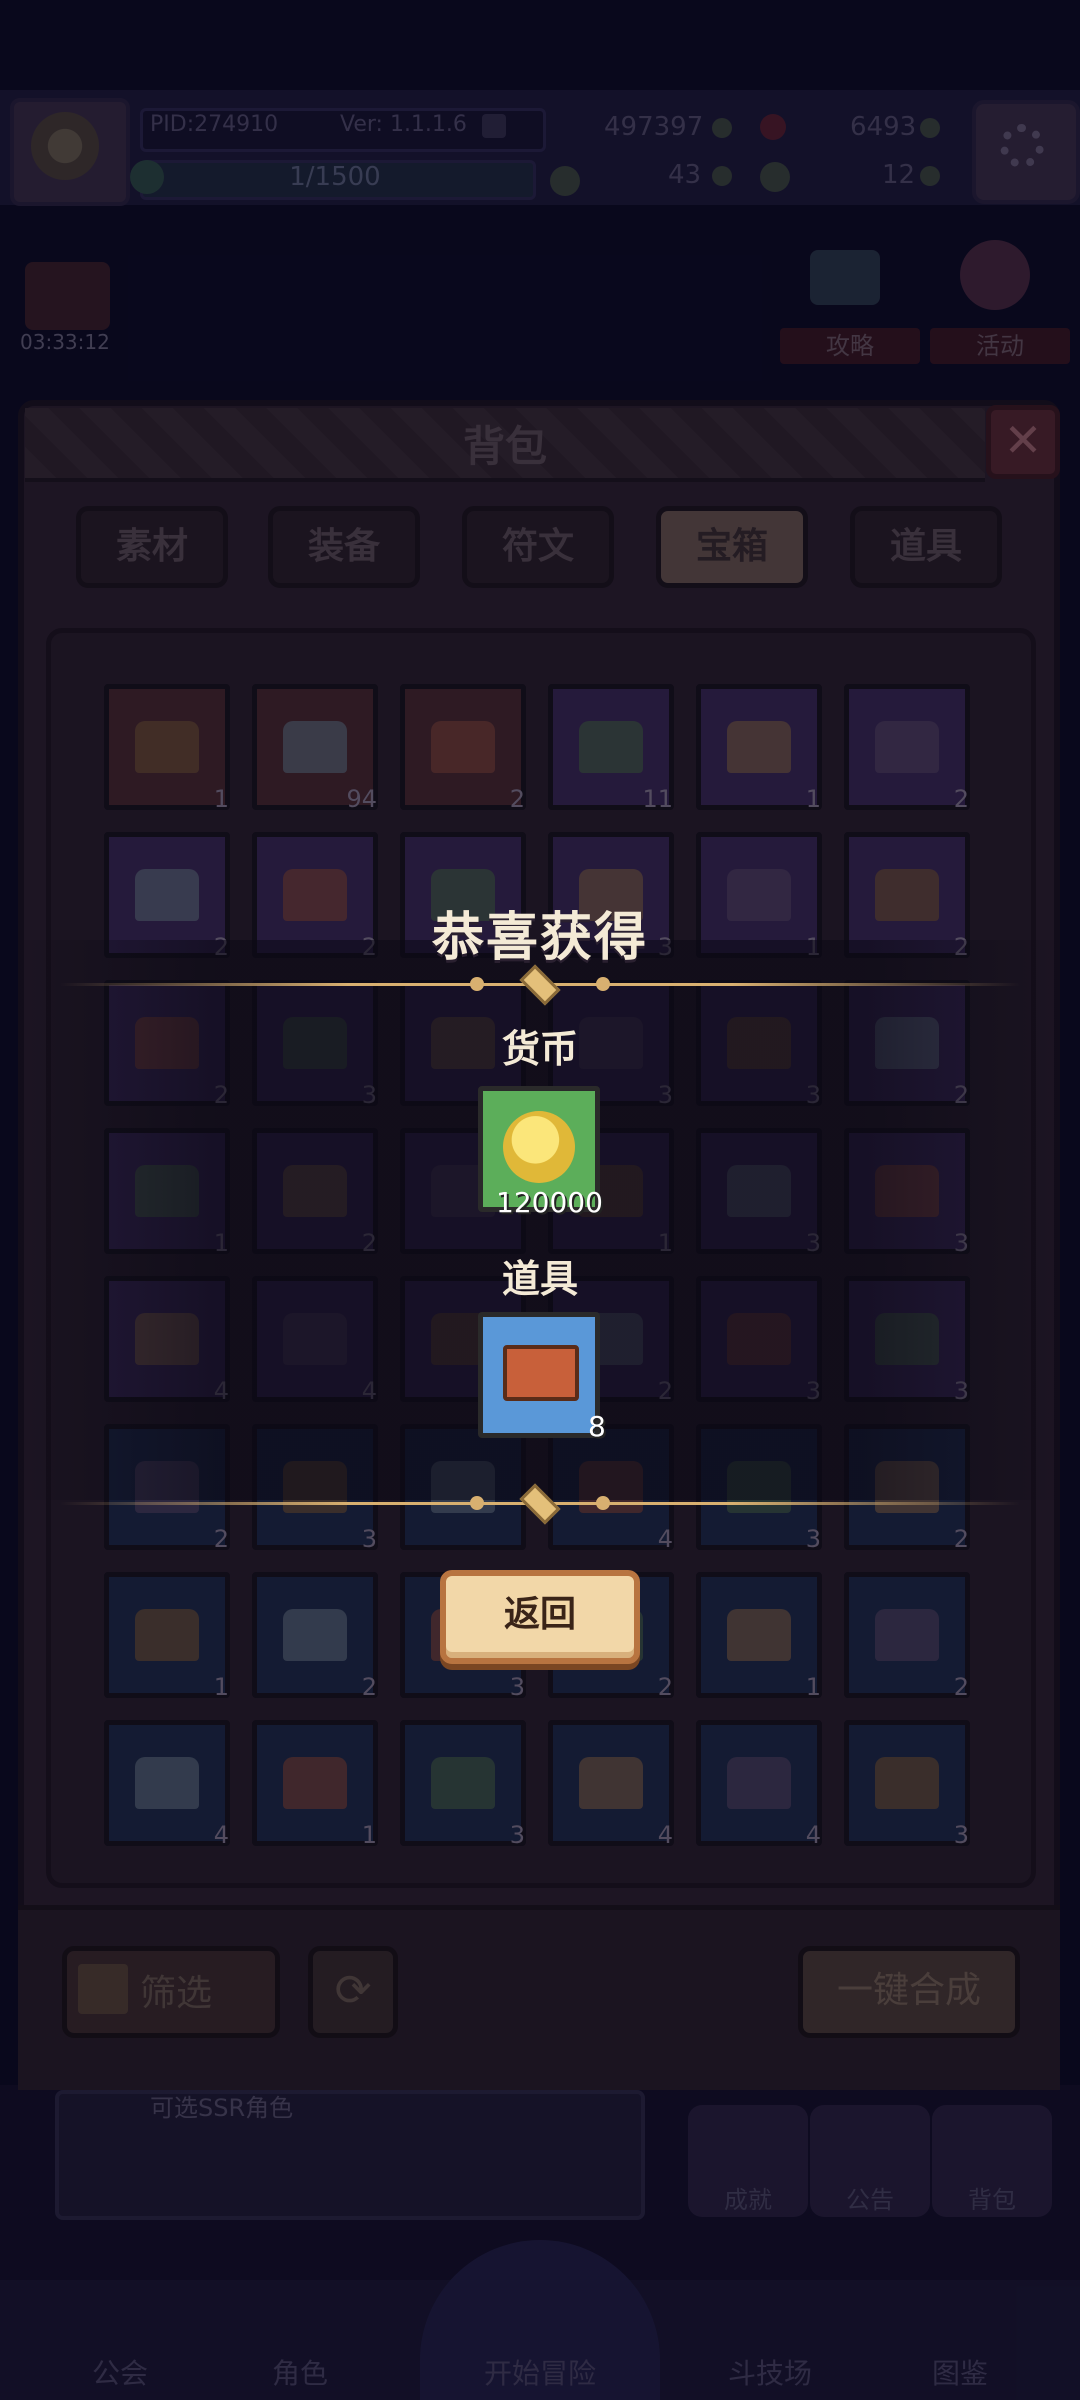  What do you see at coordinates (539, 1279) in the screenshot?
I see `item-section-label: 道具` at bounding box center [539, 1279].